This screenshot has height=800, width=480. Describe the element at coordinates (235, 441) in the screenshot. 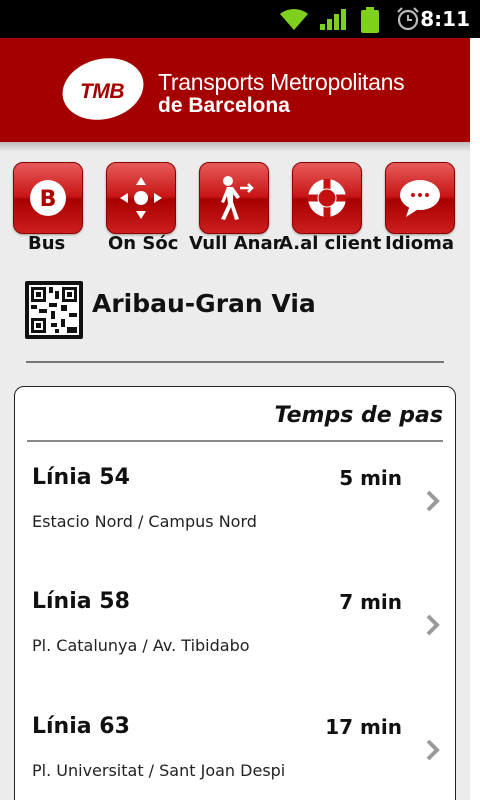

I see `card-divider` at that location.